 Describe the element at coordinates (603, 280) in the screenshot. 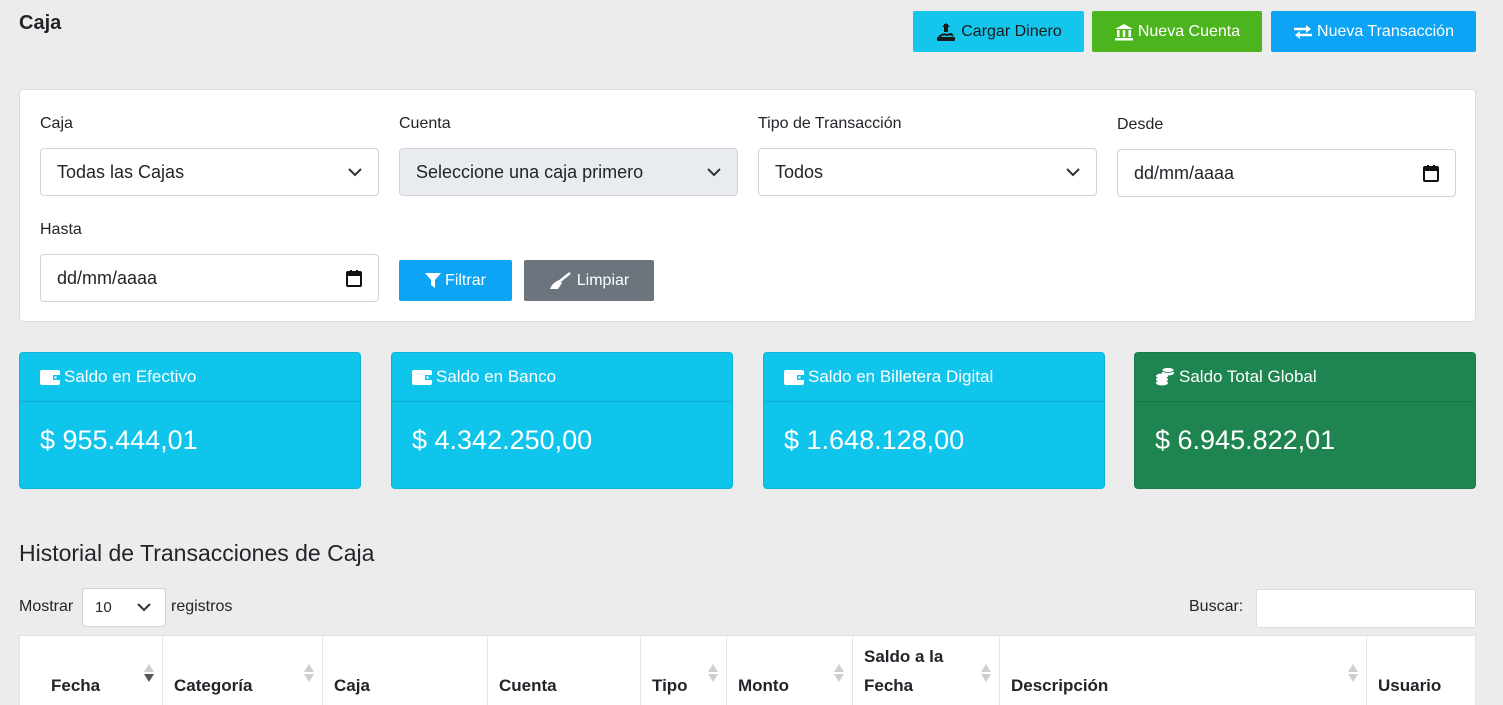

I see `limpiar-label: Limpiar` at that location.